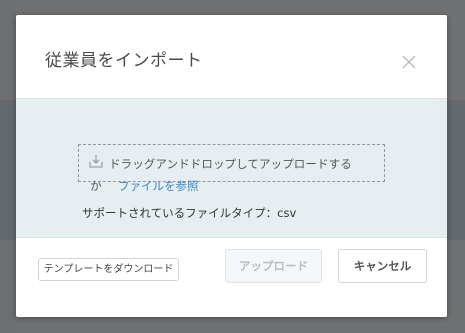 Image resolution: width=465 pixels, height=333 pixels. I want to click on dropzone-instruction-tail: か, so click(96, 186).